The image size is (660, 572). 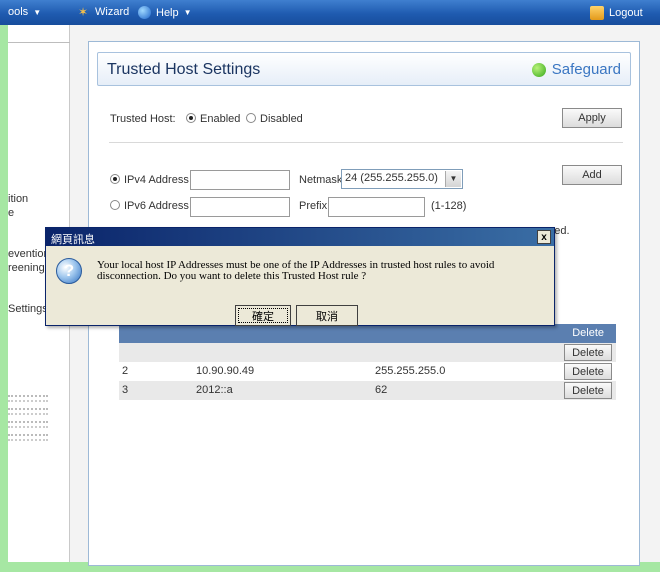 I want to click on divider, so click(x=366, y=142).